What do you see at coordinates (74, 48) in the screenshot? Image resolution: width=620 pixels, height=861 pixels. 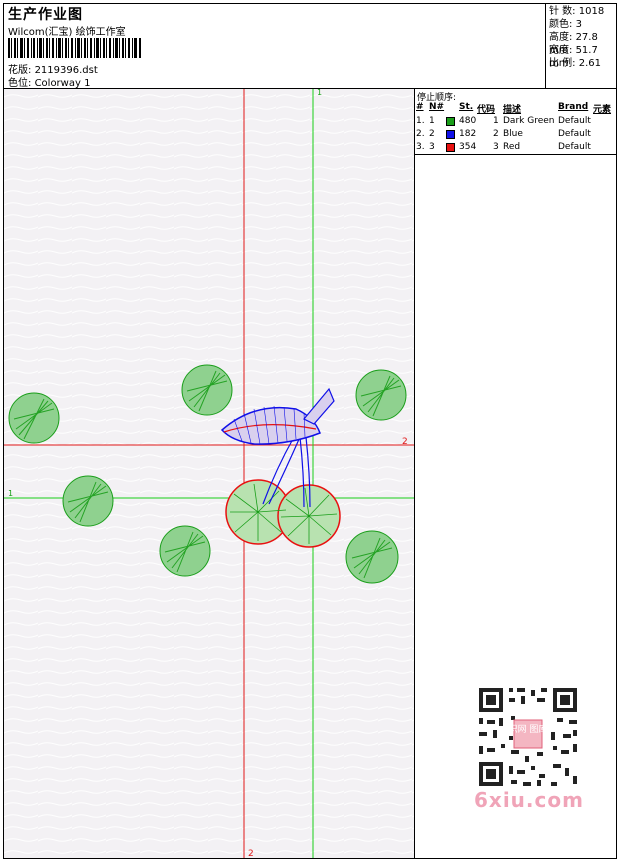 I see `barcode` at bounding box center [74, 48].